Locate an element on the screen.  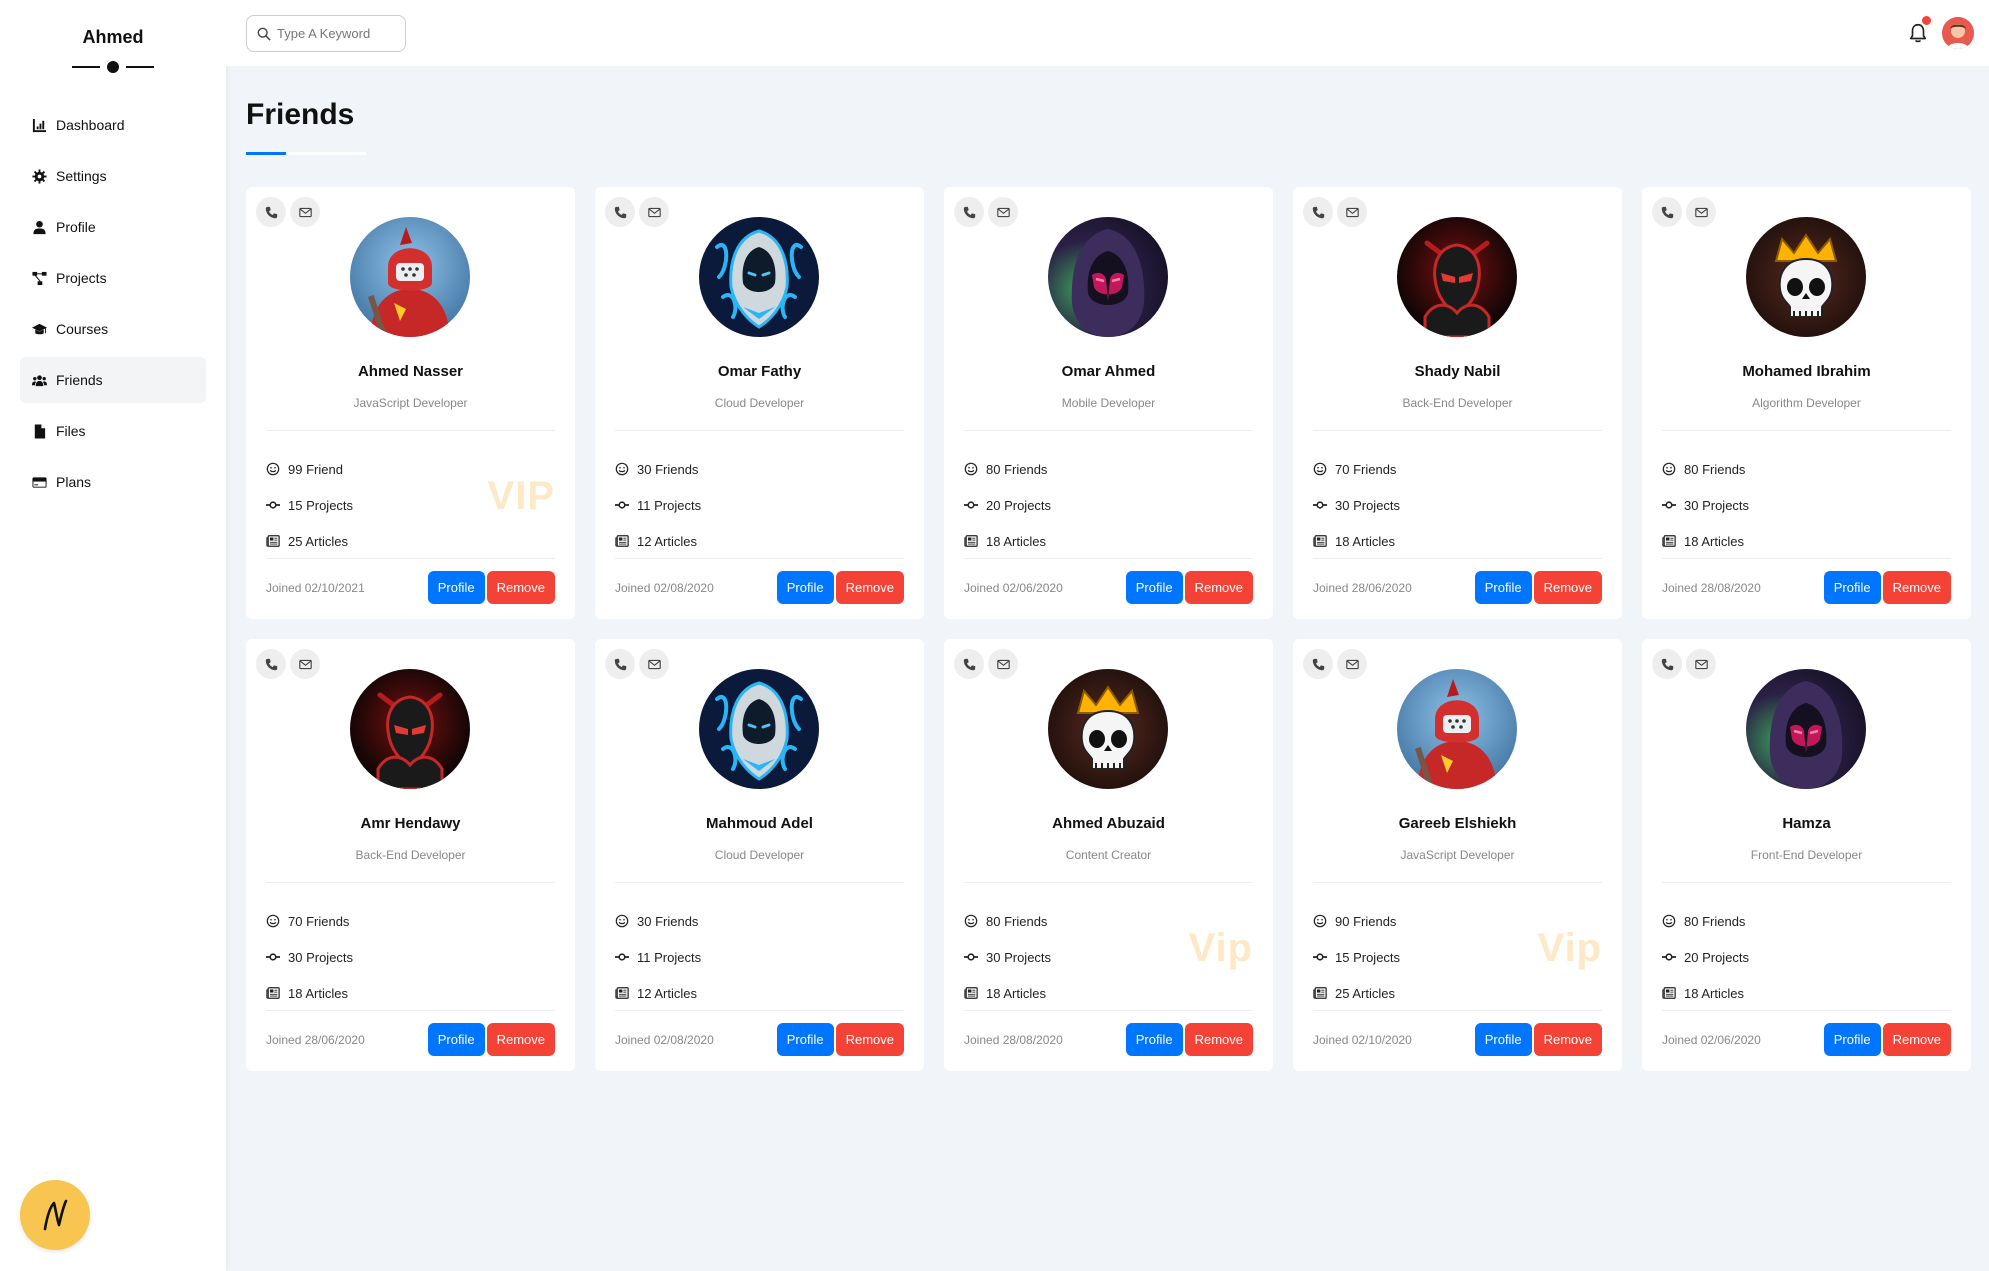
stat-value: 99 Friend is located at coordinates (315, 469).